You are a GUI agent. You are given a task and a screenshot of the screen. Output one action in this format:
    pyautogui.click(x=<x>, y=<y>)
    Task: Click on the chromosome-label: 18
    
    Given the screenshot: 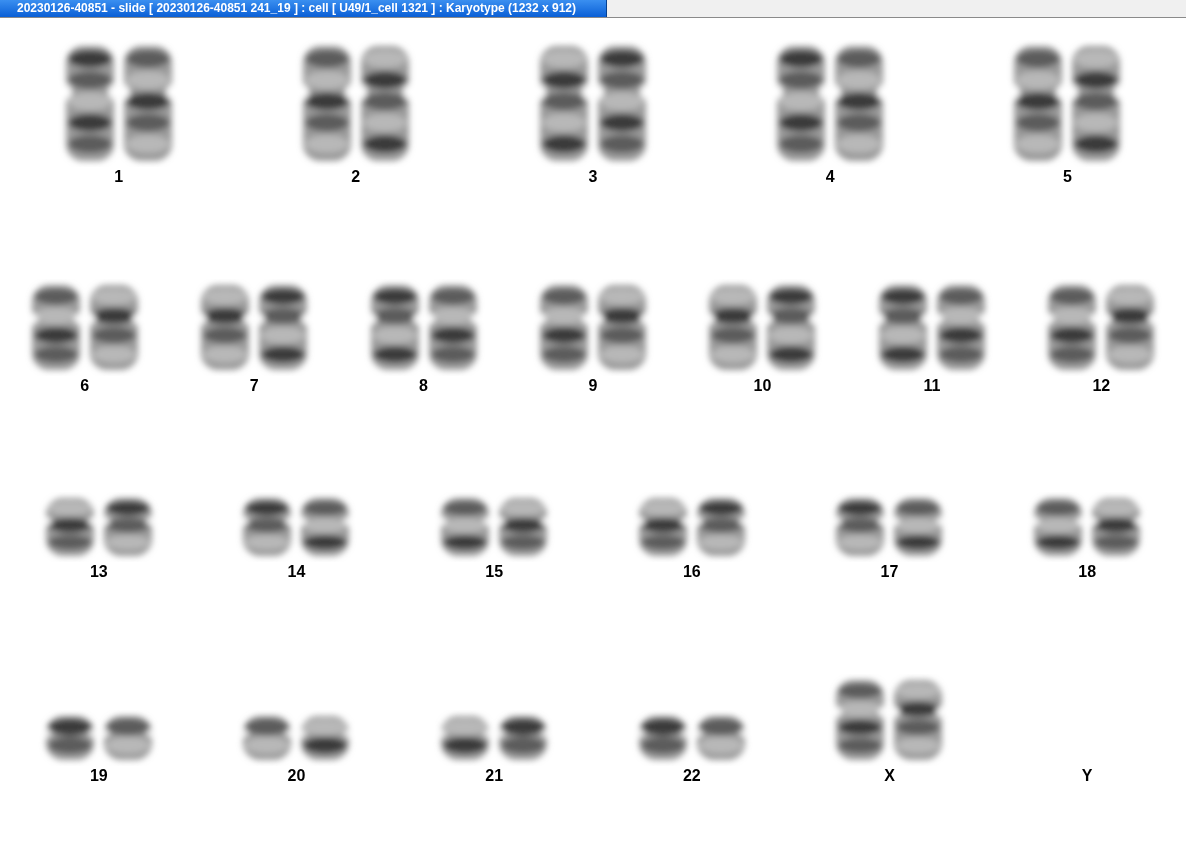 What is the action you would take?
    pyautogui.click(x=1087, y=572)
    